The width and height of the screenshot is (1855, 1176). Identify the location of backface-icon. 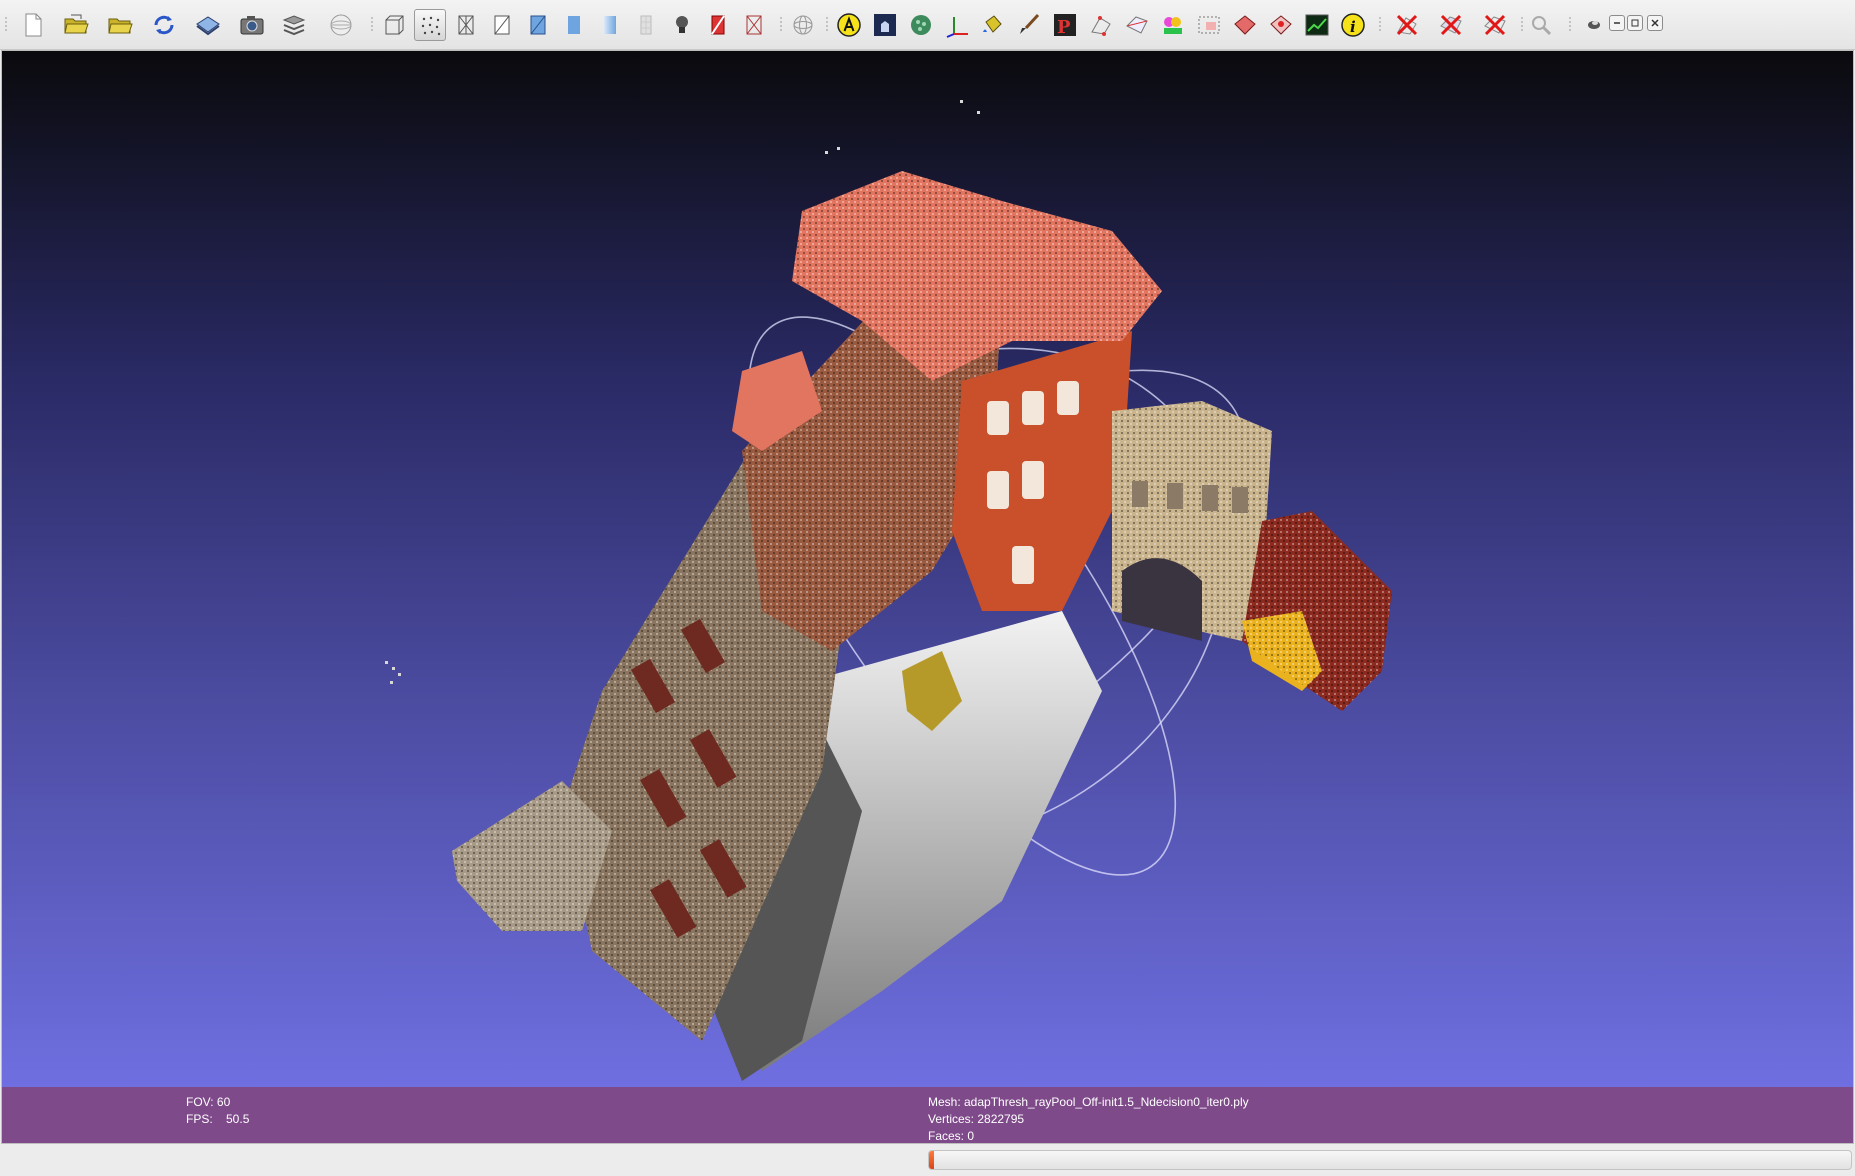
(718, 25).